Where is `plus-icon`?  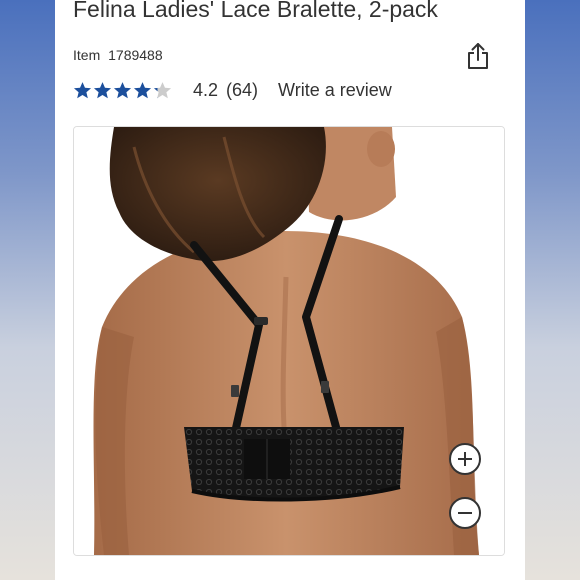
plus-icon is located at coordinates (465, 459).